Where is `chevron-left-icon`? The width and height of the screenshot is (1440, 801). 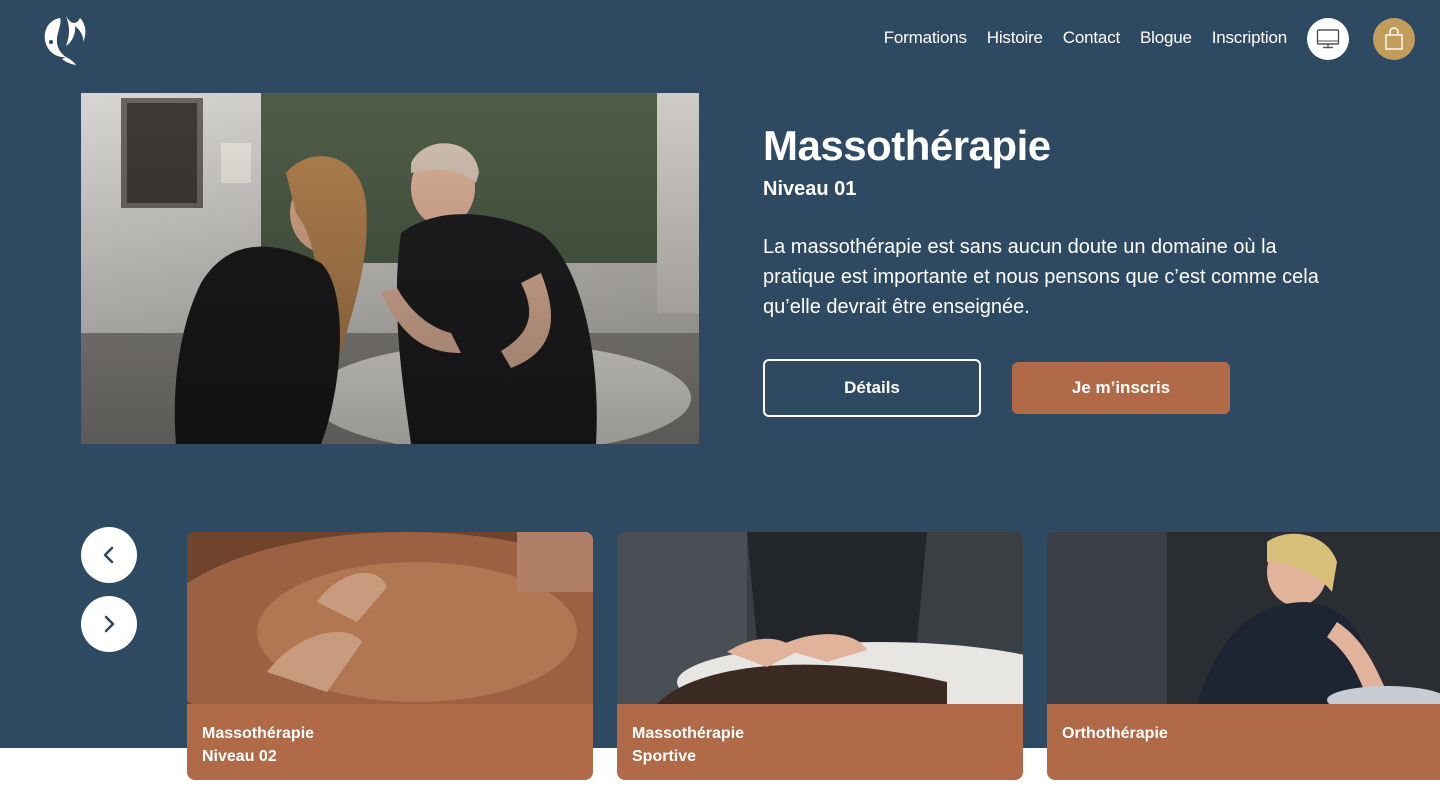 chevron-left-icon is located at coordinates (108, 555).